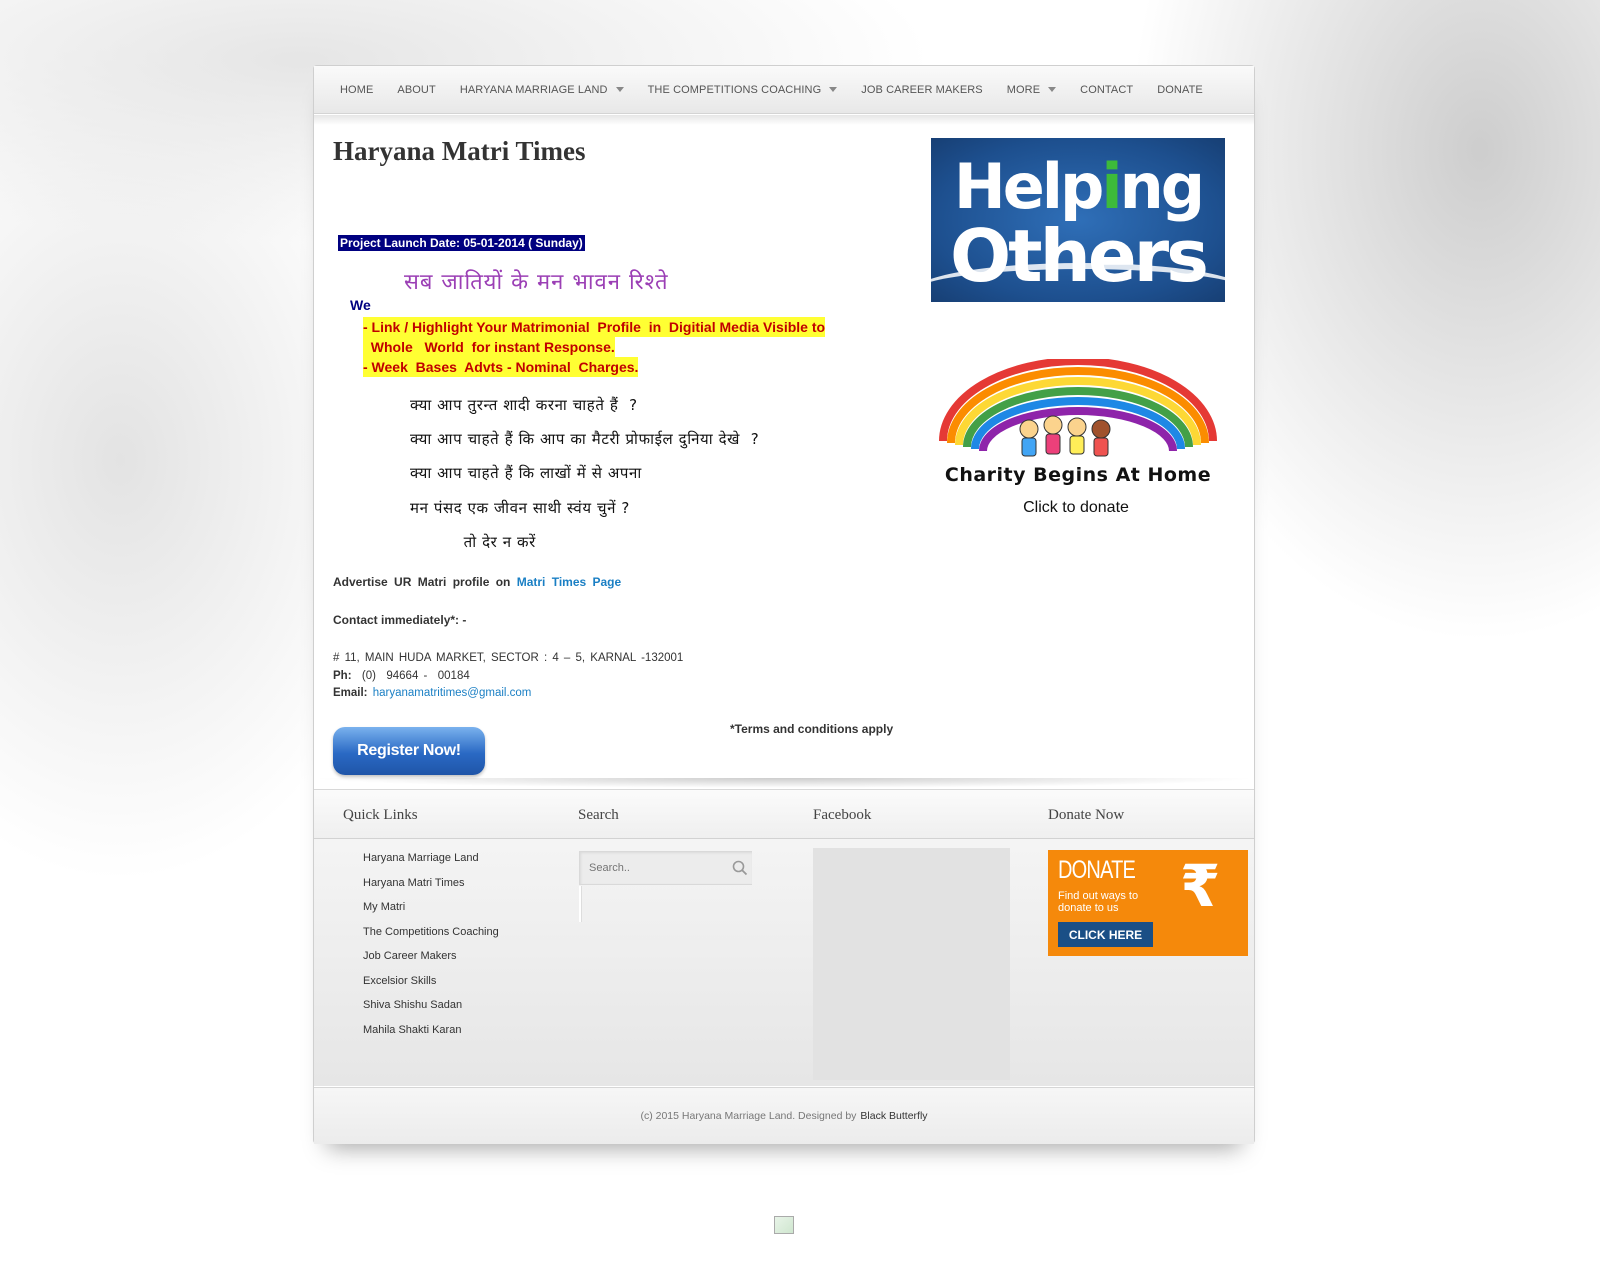 The width and height of the screenshot is (1600, 1264). What do you see at coordinates (360, 305) in the screenshot?
I see `we-label: We` at bounding box center [360, 305].